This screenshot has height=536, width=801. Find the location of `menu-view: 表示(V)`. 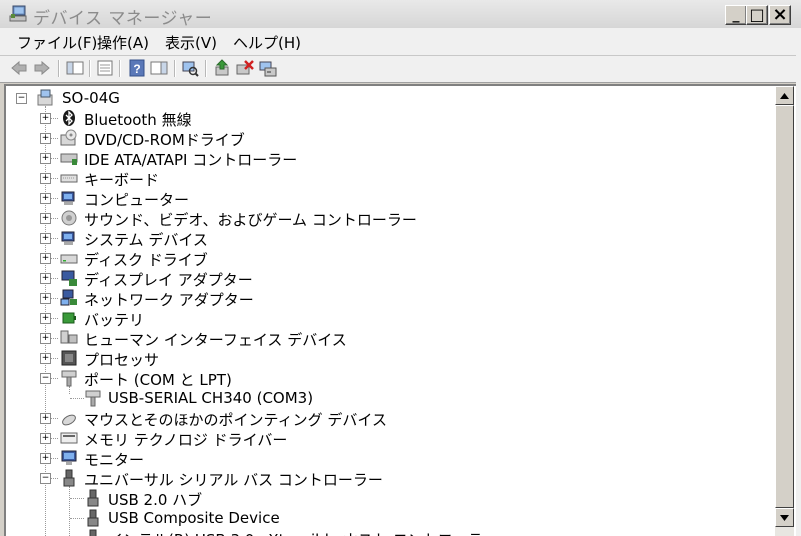

menu-view: 表示(V) is located at coordinates (191, 42).